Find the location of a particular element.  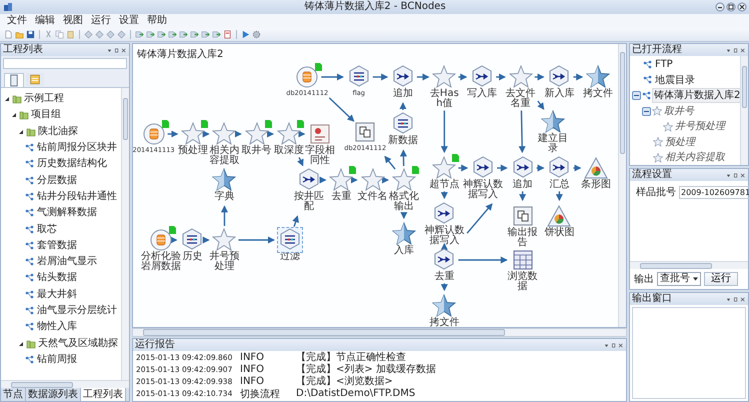

log-message: 【完成】<浏览数据> is located at coordinates (344, 381).